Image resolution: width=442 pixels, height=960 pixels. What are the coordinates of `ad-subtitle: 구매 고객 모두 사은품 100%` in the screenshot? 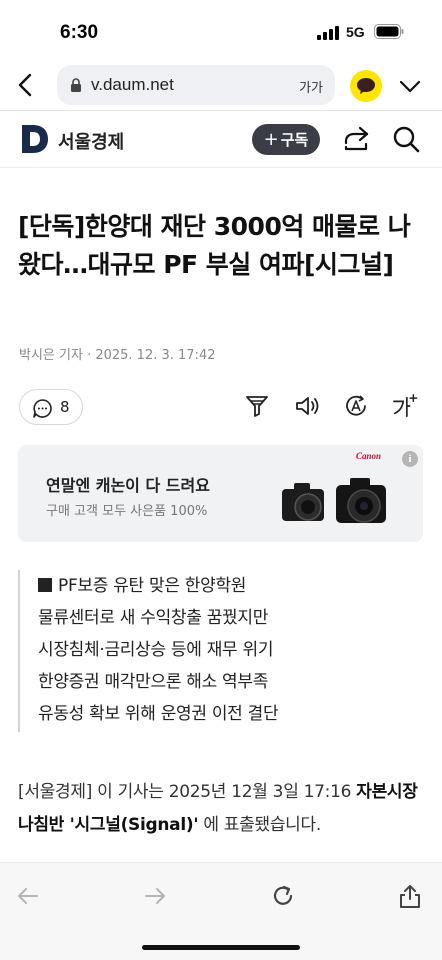 It's located at (127, 511).